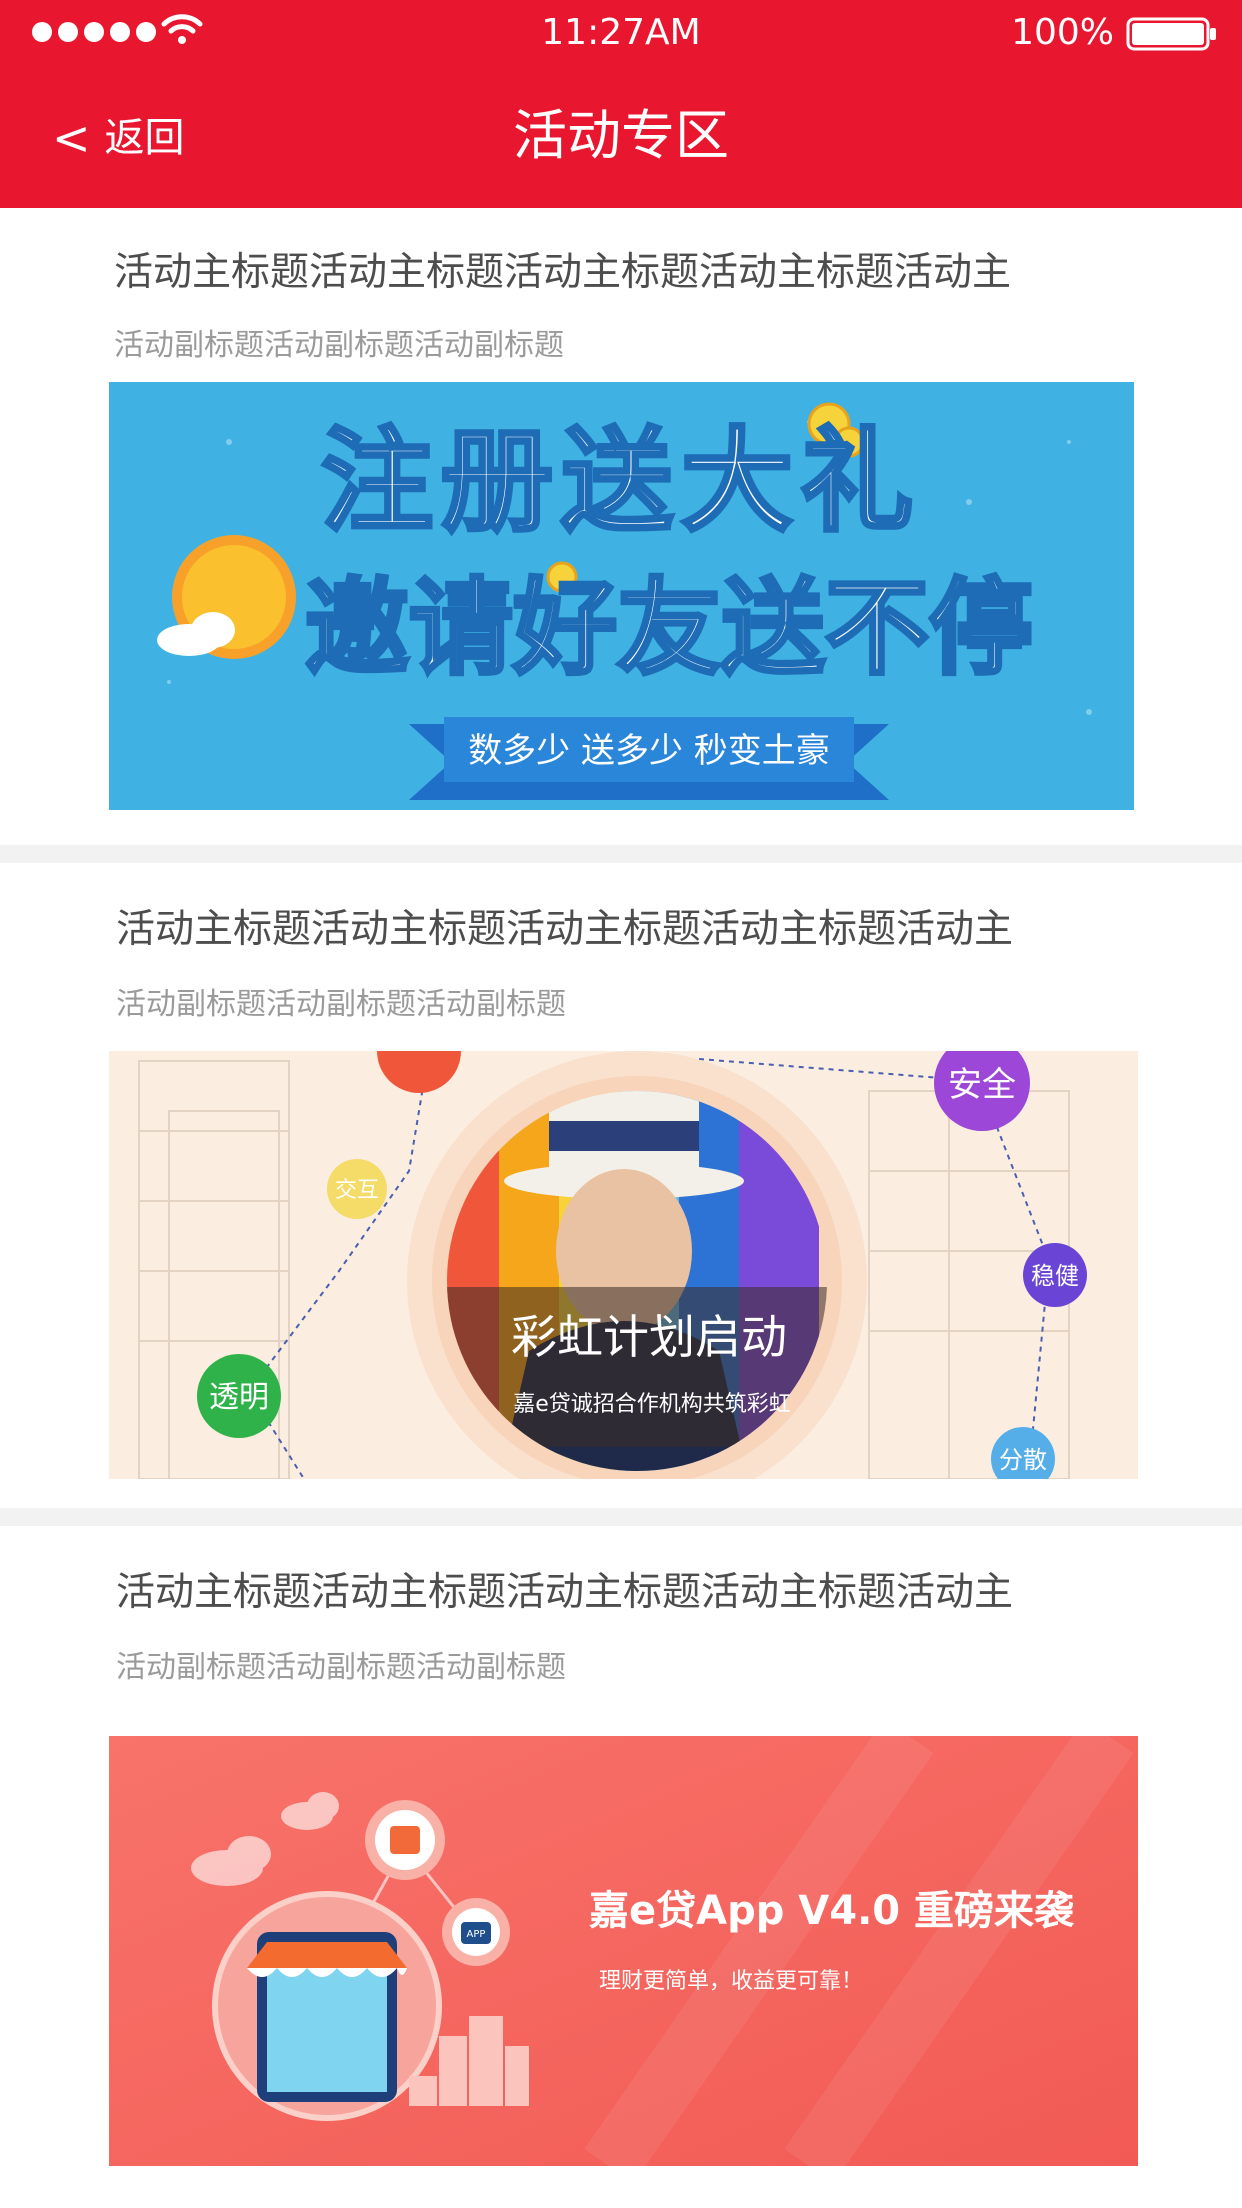  I want to click on banner-subline: 理财更简单，收益更可靠！, so click(731, 1981).